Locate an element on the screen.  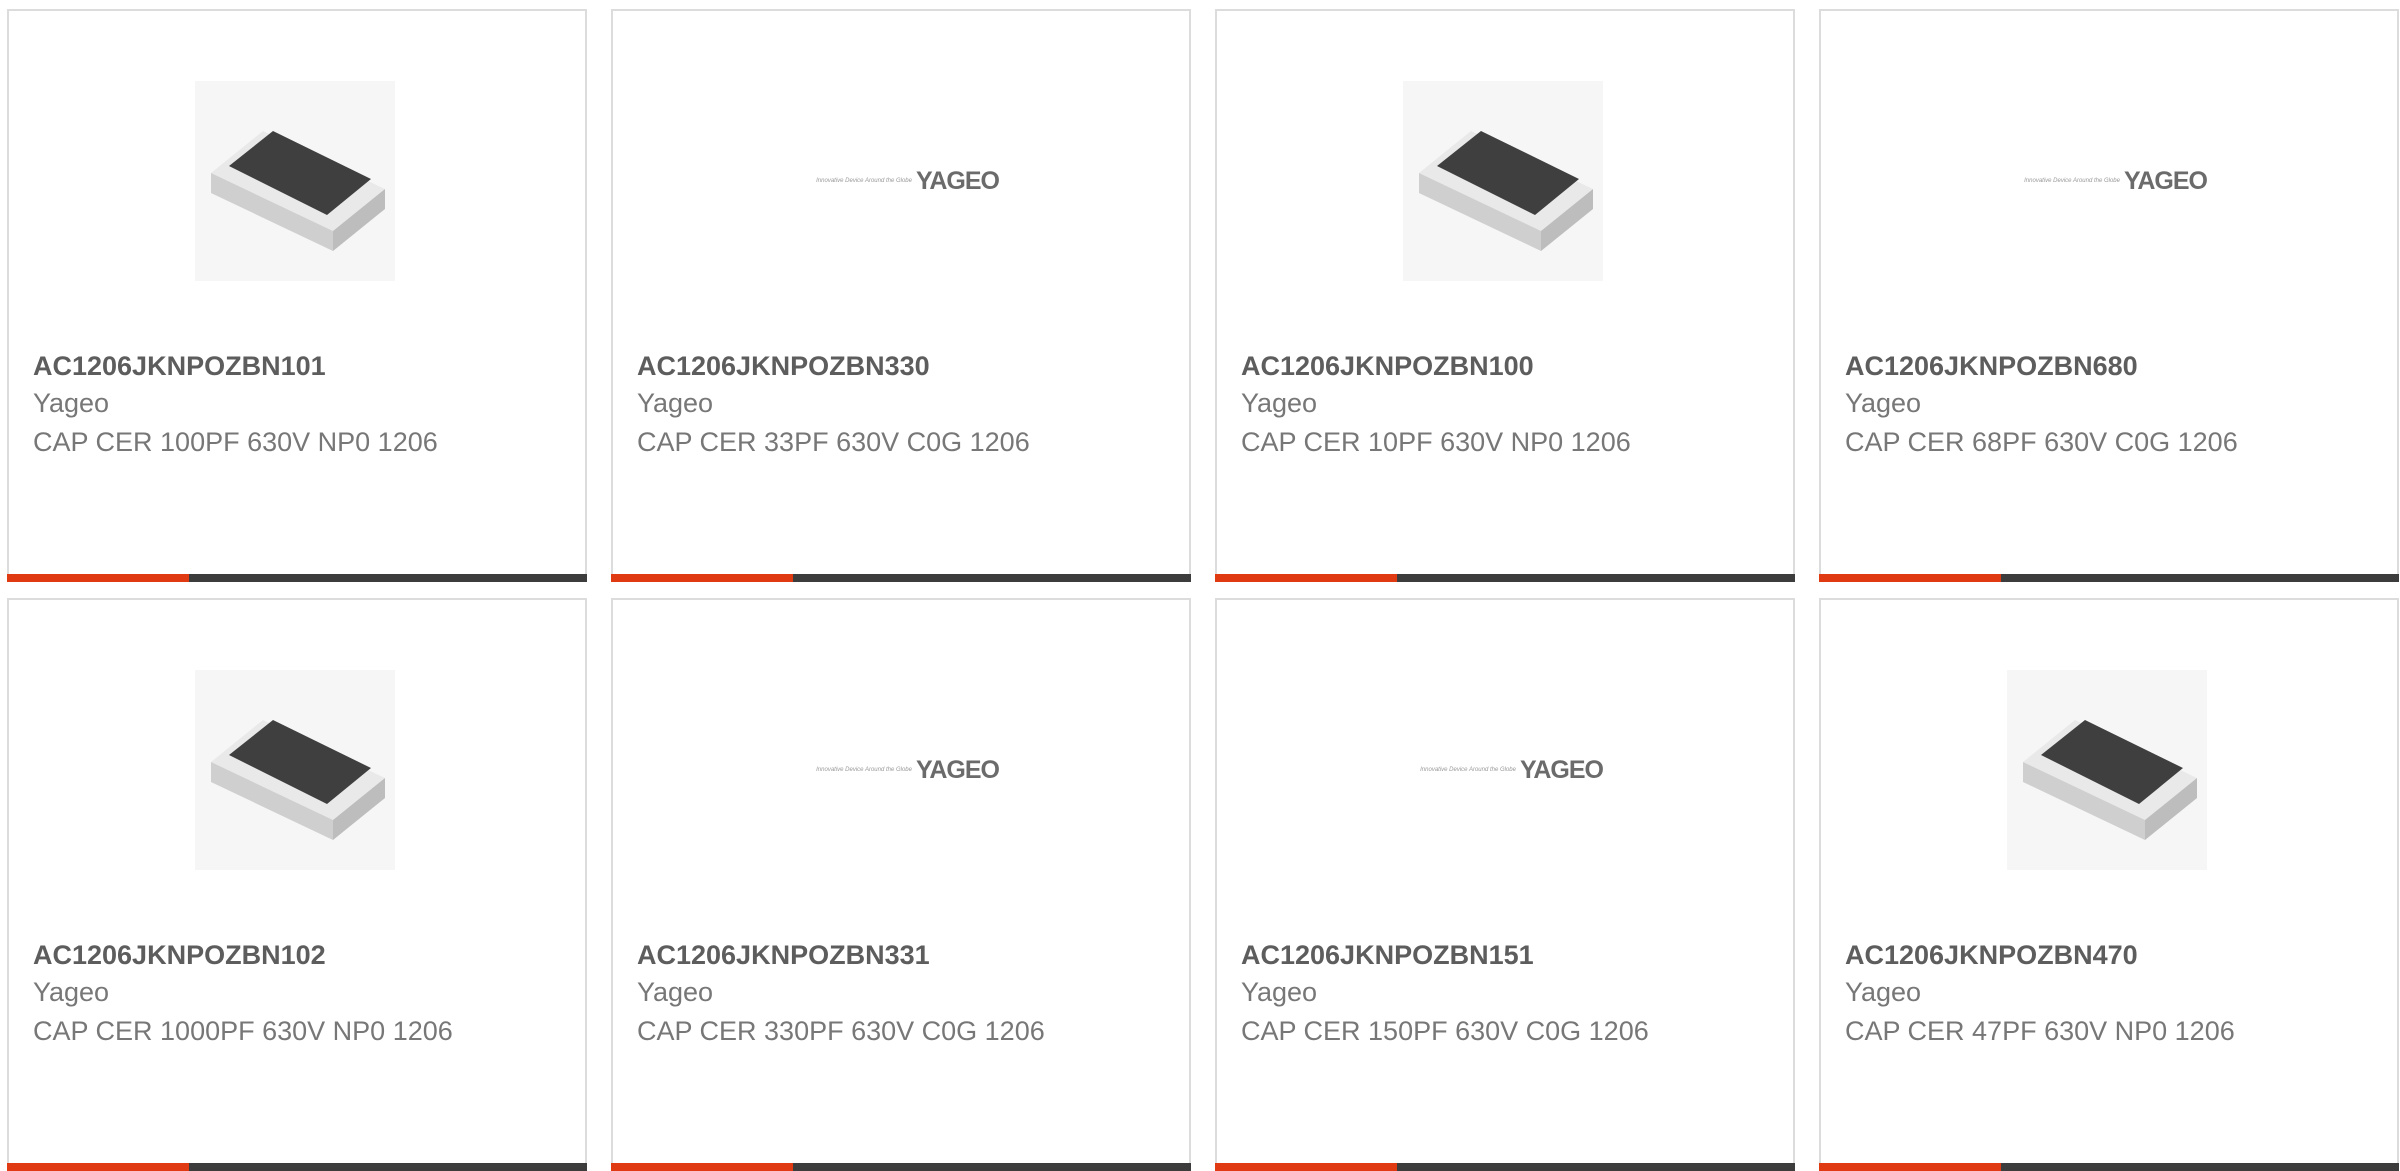
part-number: AC1206JKNPOZBN331 is located at coordinates (783, 955).